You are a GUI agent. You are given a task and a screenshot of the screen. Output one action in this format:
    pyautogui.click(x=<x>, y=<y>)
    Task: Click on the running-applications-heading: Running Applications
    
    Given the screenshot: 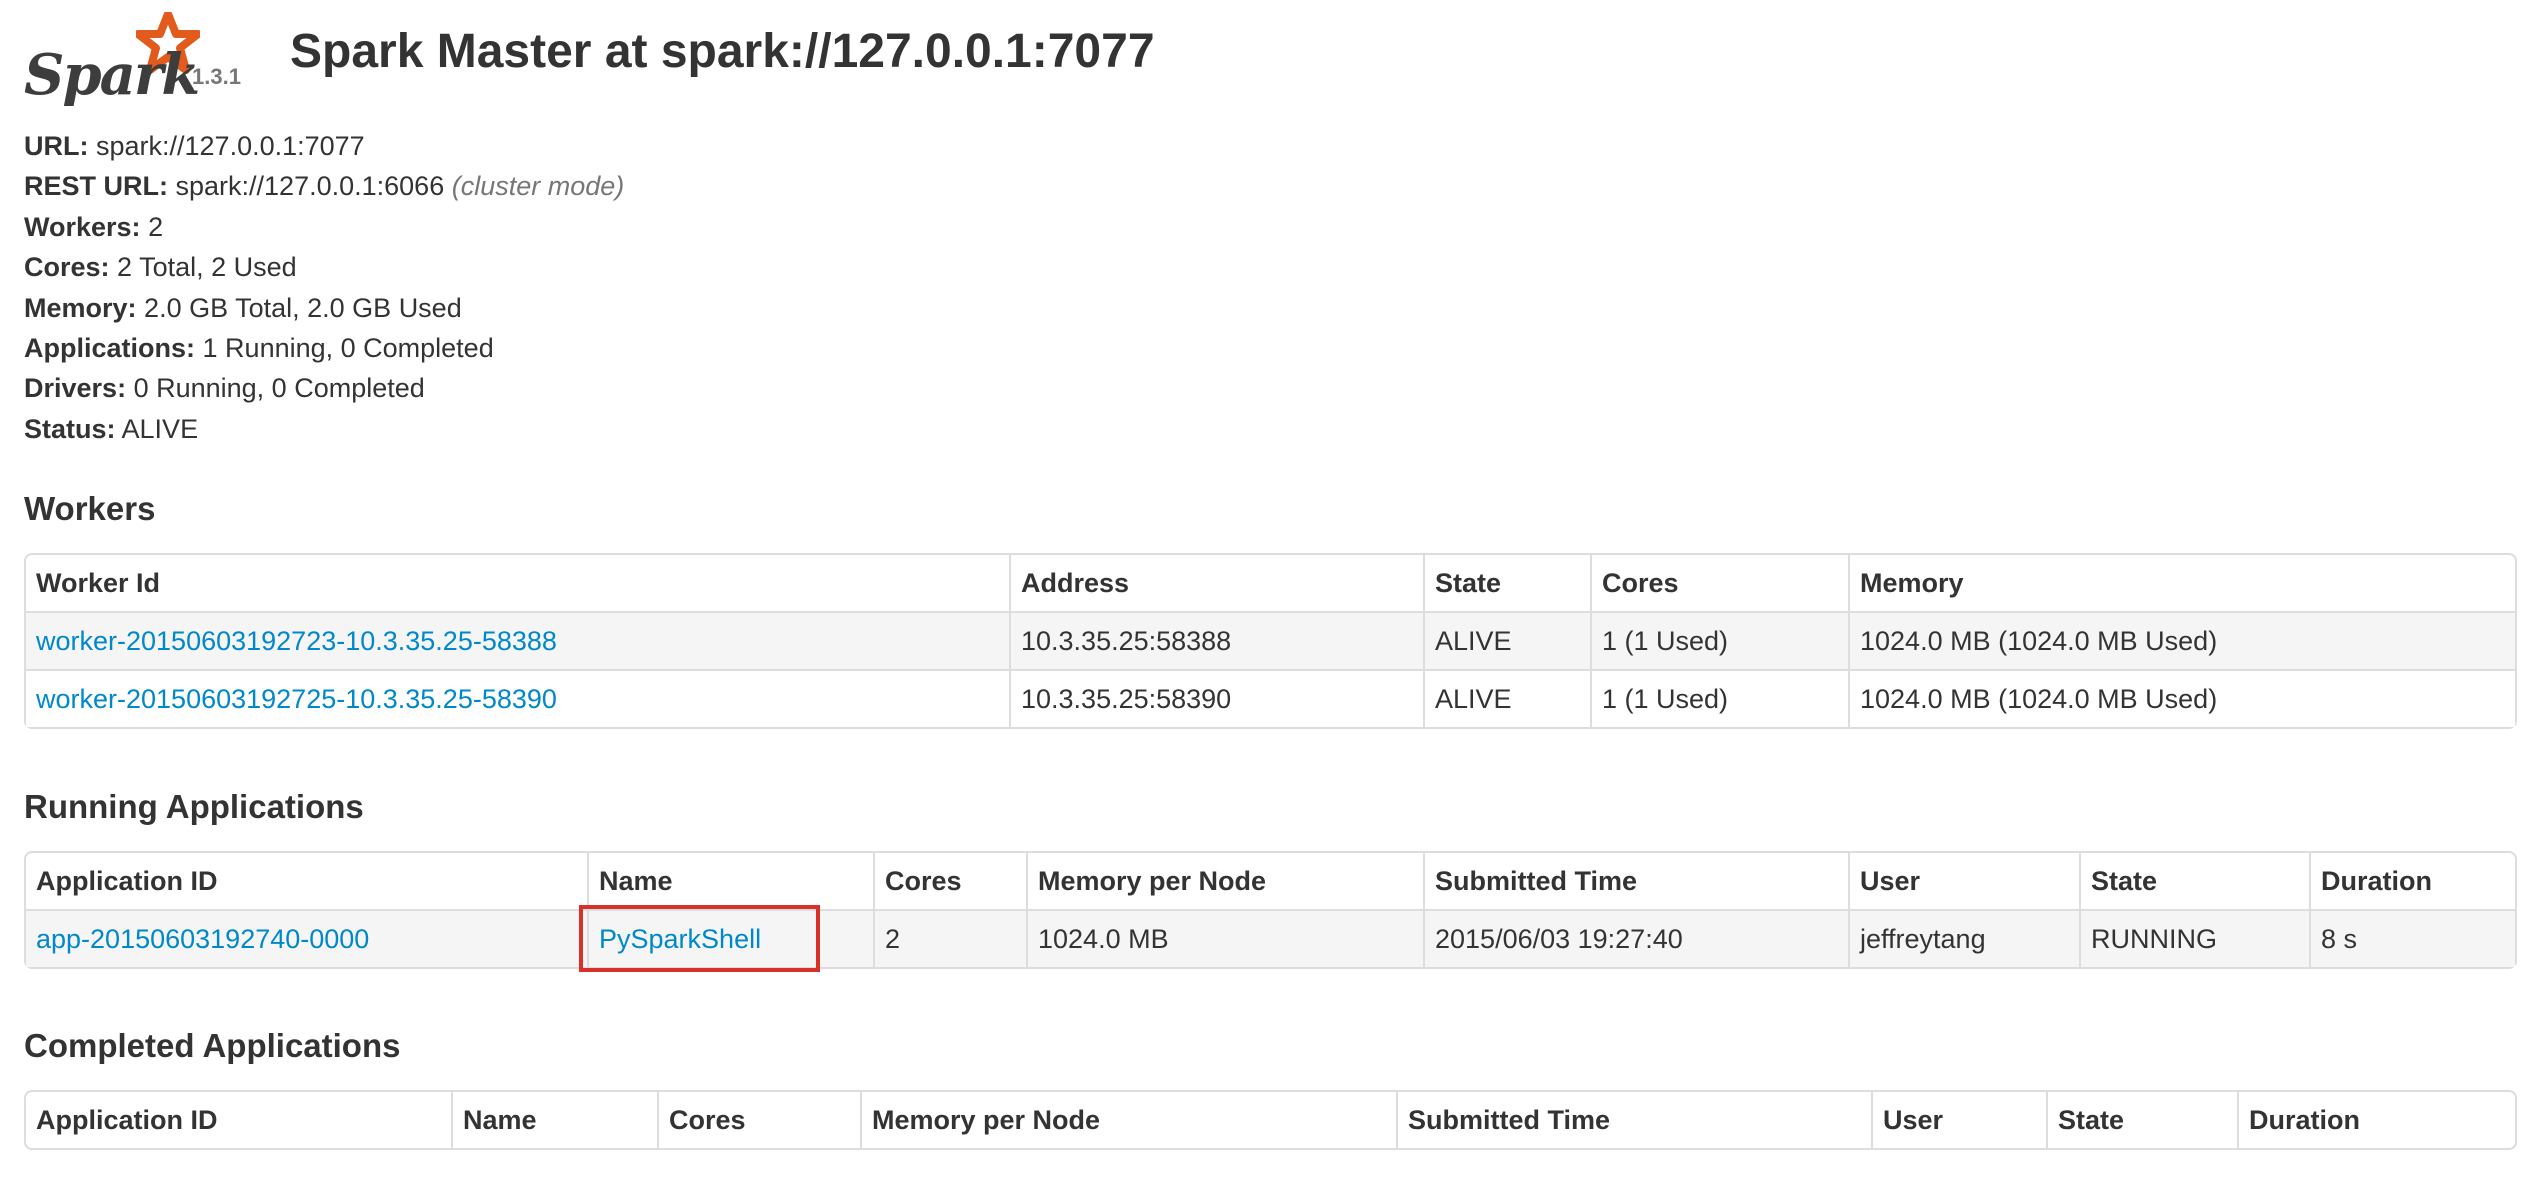 What is the action you would take?
    pyautogui.click(x=194, y=806)
    